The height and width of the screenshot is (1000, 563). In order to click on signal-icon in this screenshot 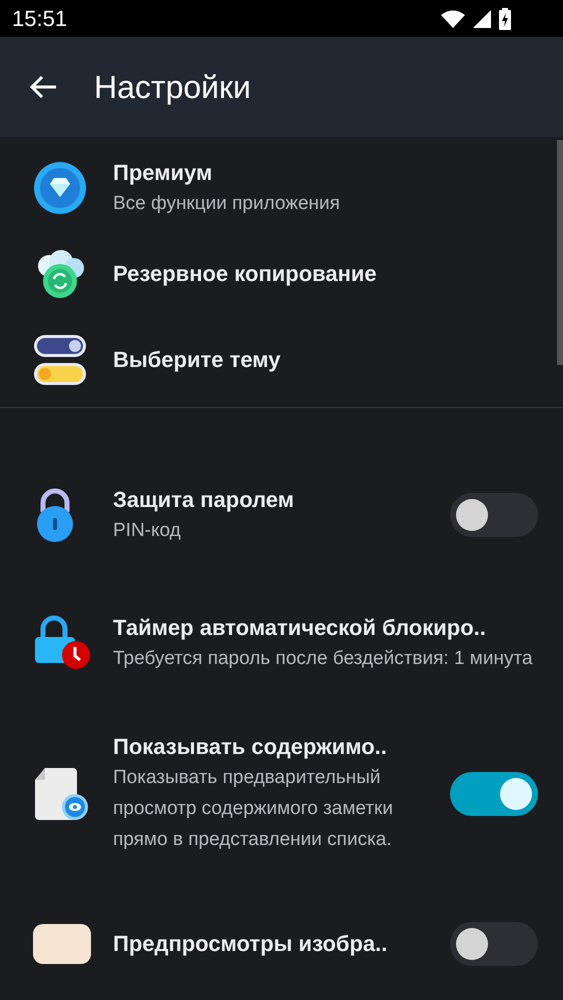, I will do `click(482, 19)`.